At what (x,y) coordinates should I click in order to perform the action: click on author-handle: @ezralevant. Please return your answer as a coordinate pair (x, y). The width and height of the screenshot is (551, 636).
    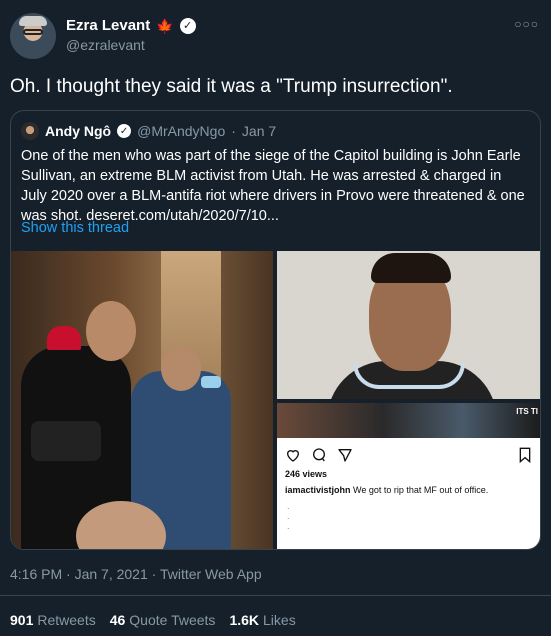
    Looking at the image, I should click on (105, 45).